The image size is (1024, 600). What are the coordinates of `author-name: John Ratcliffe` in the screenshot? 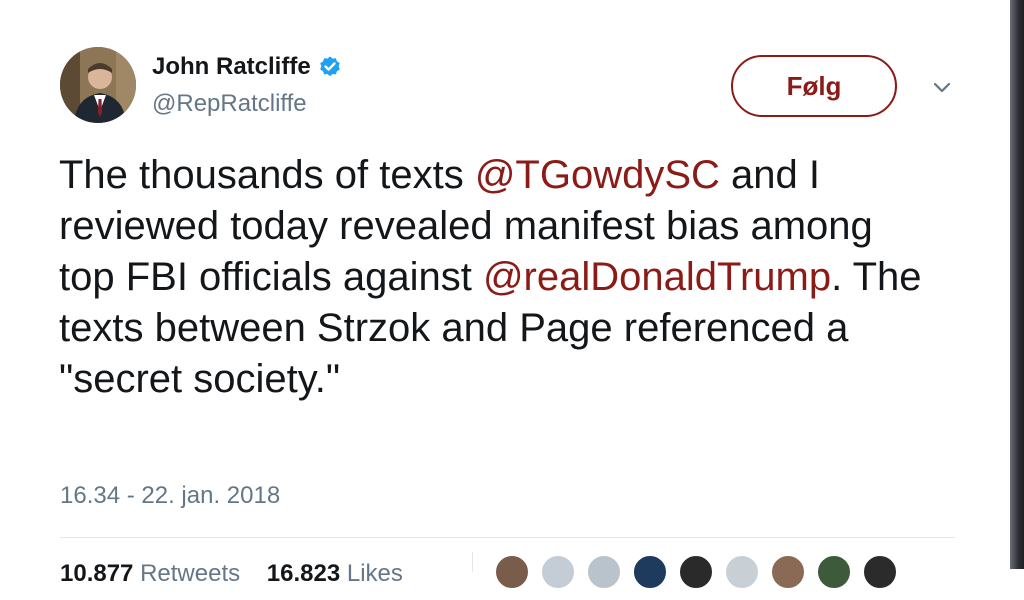 It's located at (231, 67).